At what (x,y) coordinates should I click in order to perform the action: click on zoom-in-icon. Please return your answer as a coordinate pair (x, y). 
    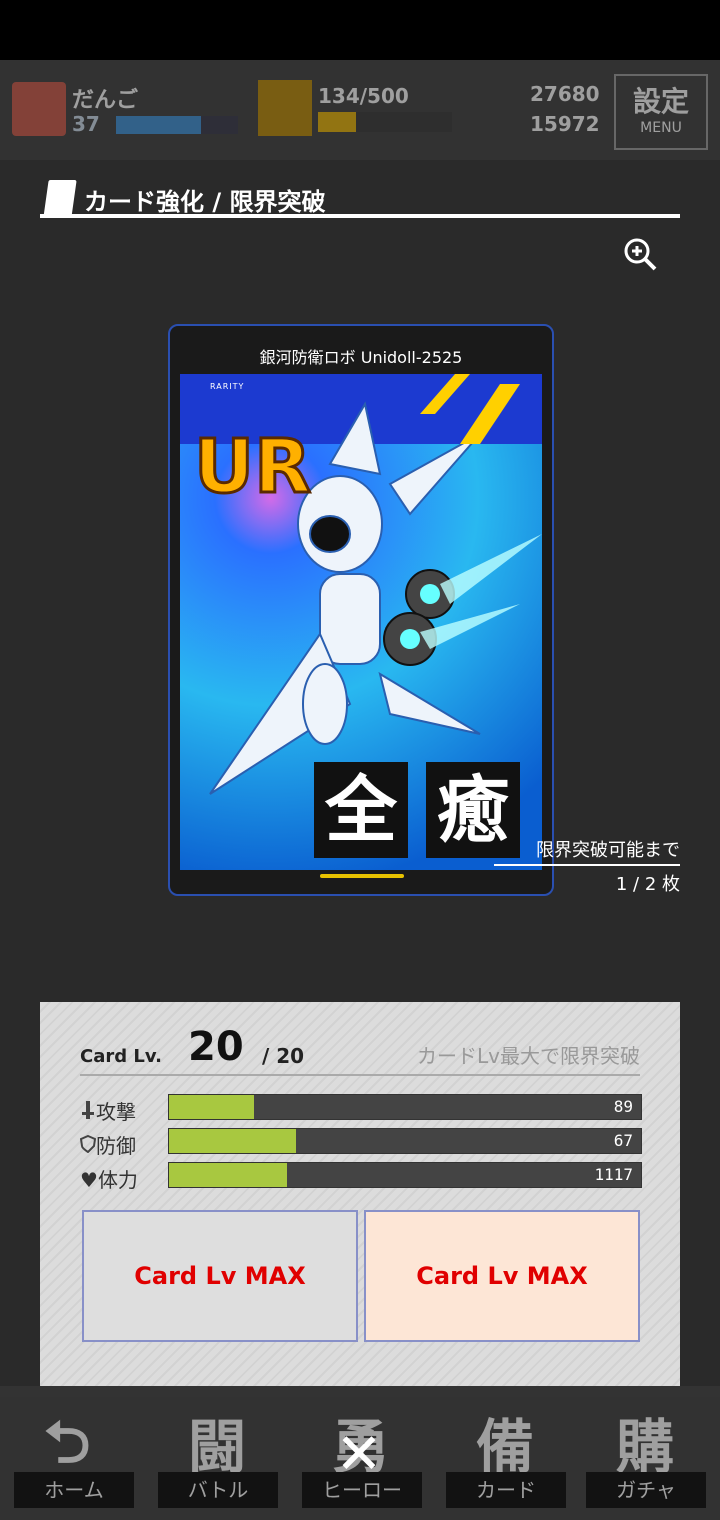
    Looking at the image, I should click on (640, 254).